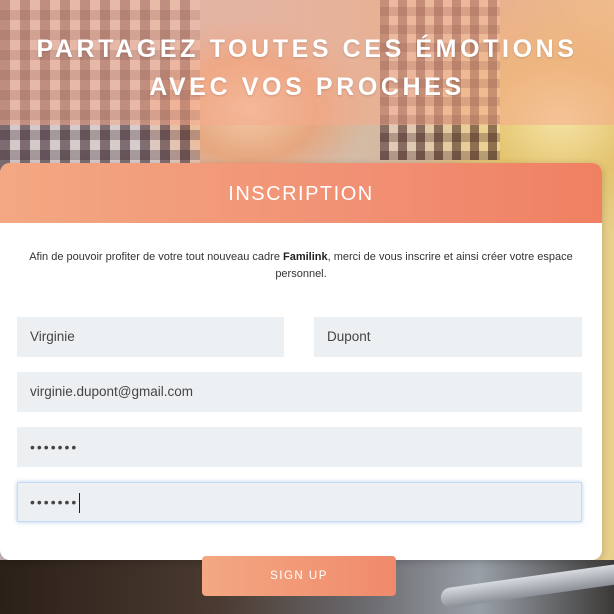 The image size is (614, 614). Describe the element at coordinates (299, 447) in the screenshot. I see `password-field: •••••••` at that location.